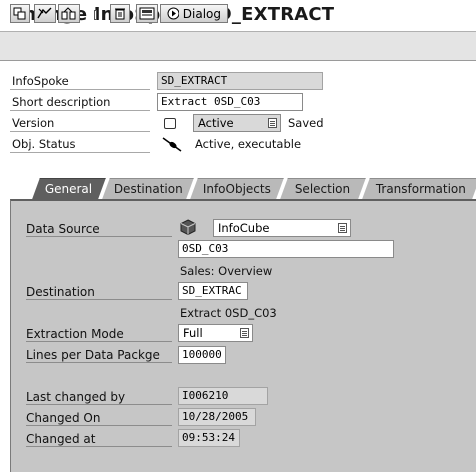 The image size is (476, 472). I want to click on dialog-icon, so click(173, 13).